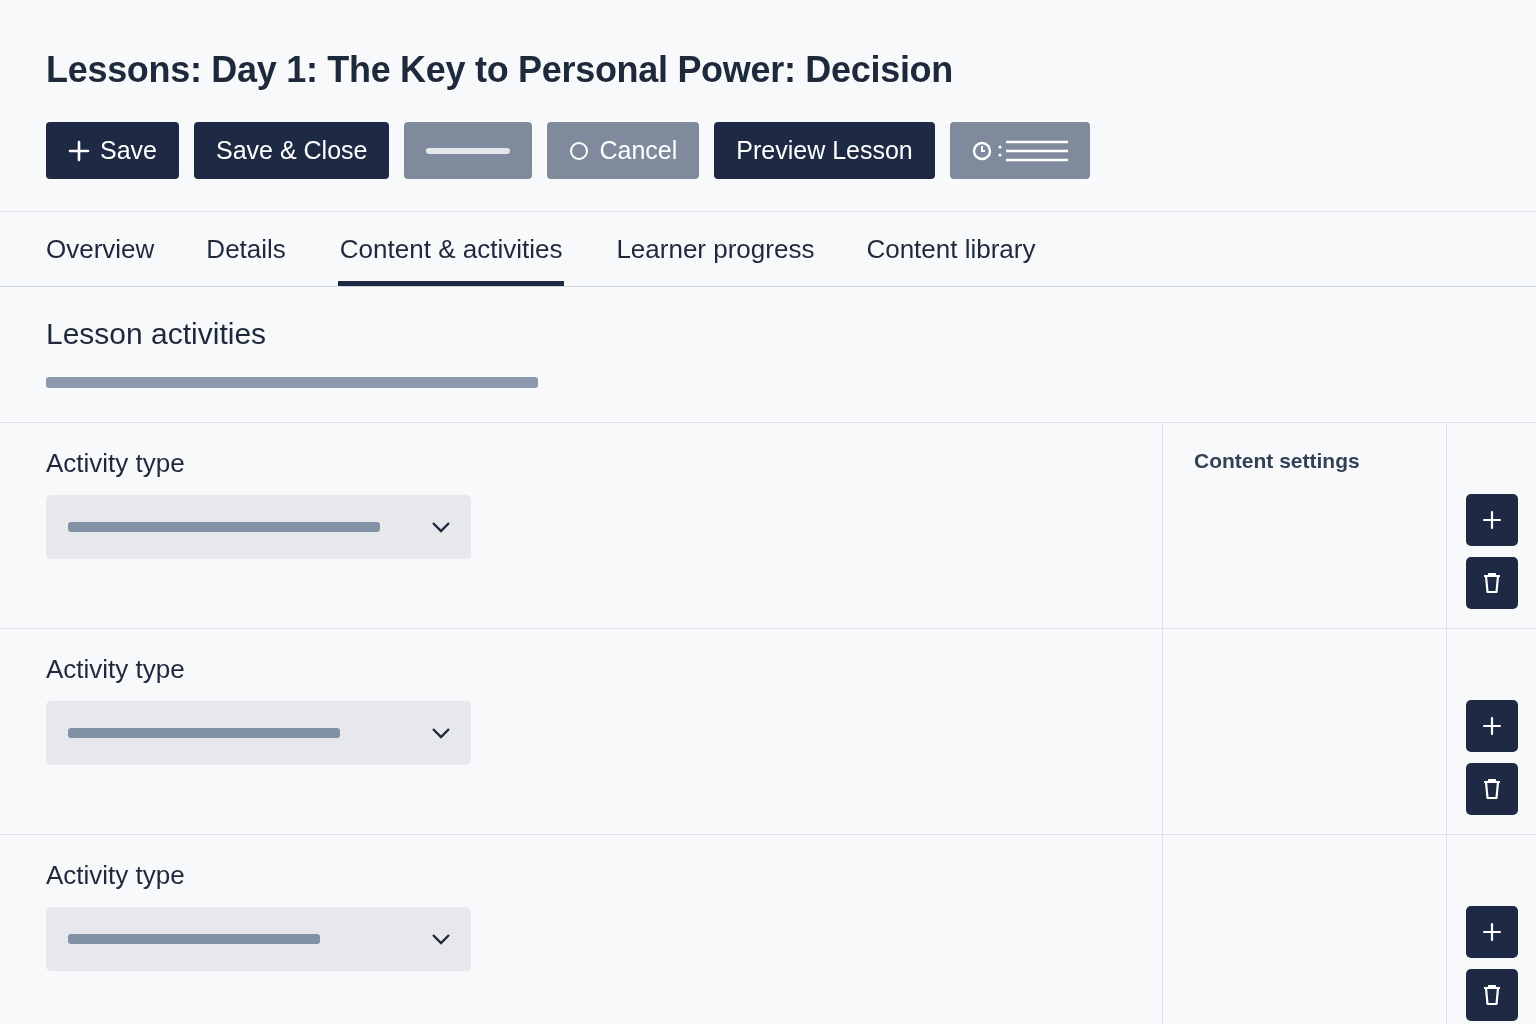 Image resolution: width=1536 pixels, height=1024 pixels. Describe the element at coordinates (579, 150) in the screenshot. I see `circle-icon` at that location.